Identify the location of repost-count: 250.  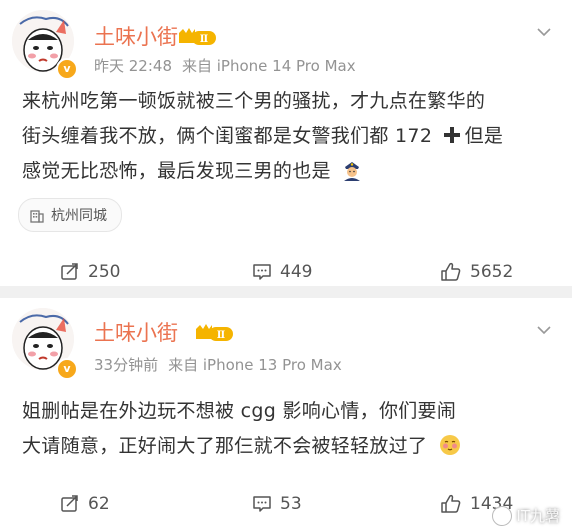
(104, 272).